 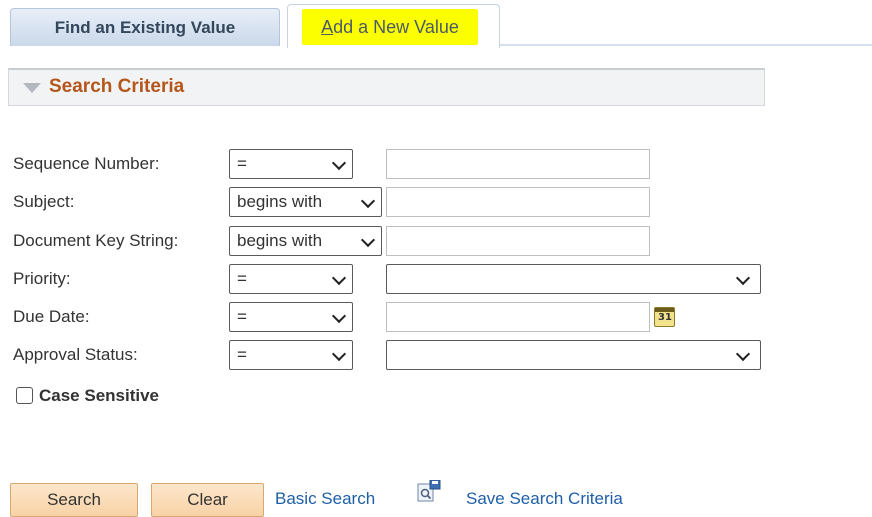 What do you see at coordinates (207, 500) in the screenshot?
I see `clear-button: Clear` at bounding box center [207, 500].